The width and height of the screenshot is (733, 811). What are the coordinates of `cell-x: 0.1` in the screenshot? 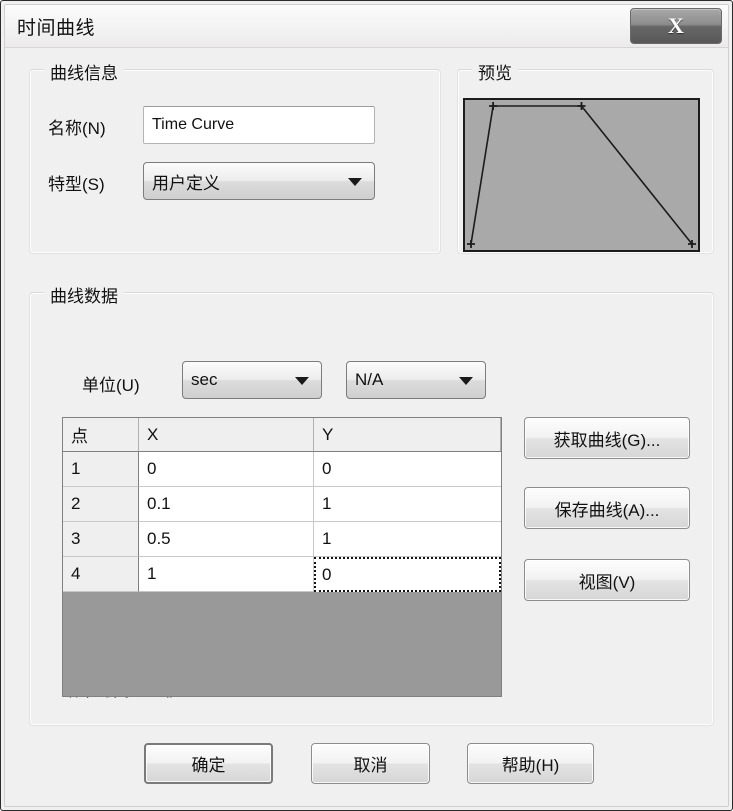 It's located at (226, 504).